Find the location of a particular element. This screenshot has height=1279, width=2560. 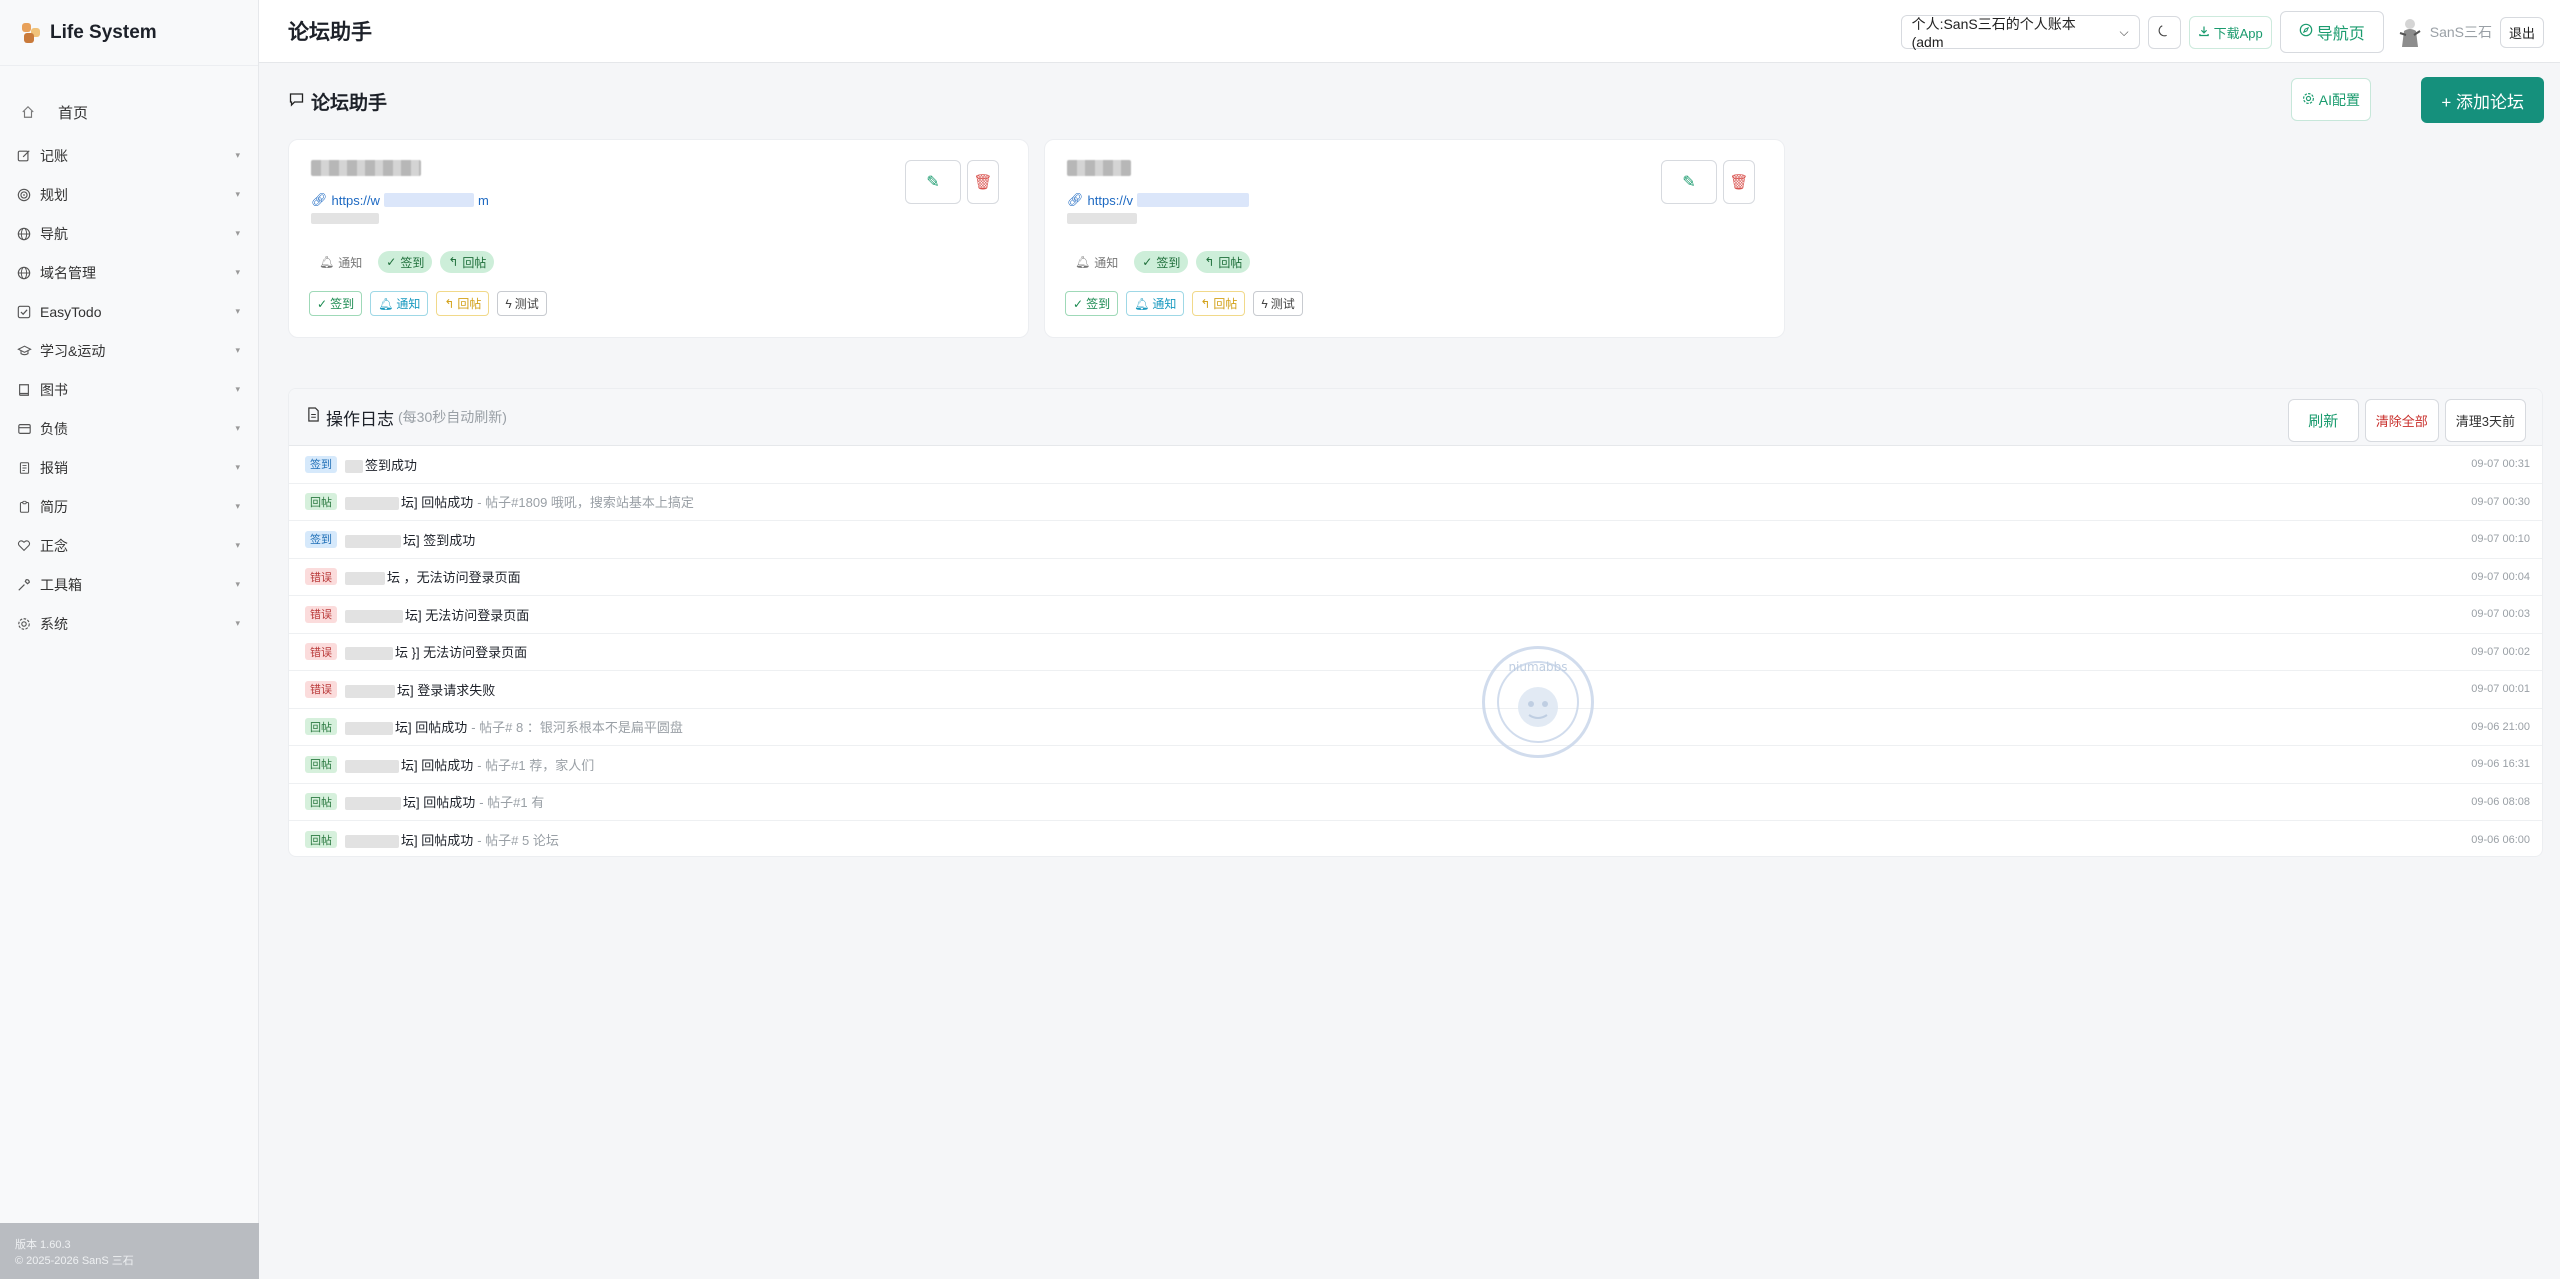

sidebar-item-home: 首页 is located at coordinates (129, 112).